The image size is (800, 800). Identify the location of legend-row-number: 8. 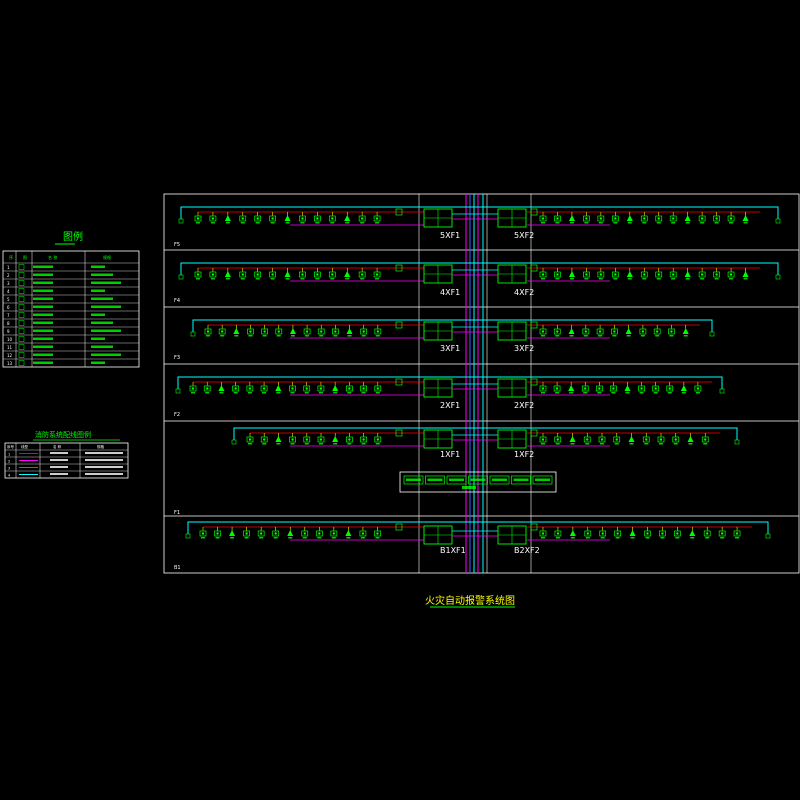
(8, 323).